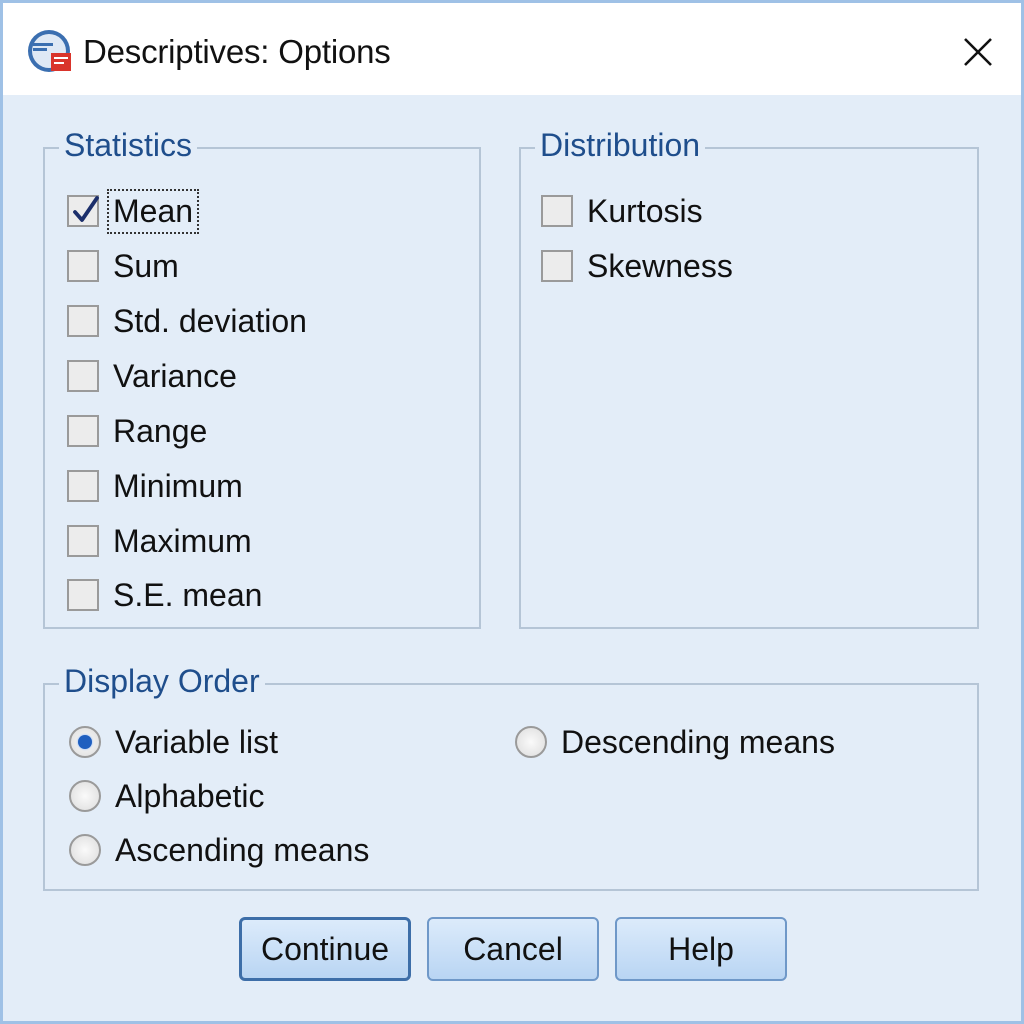  Describe the element at coordinates (698, 741) in the screenshot. I see `descending-means-label: Descending means` at that location.